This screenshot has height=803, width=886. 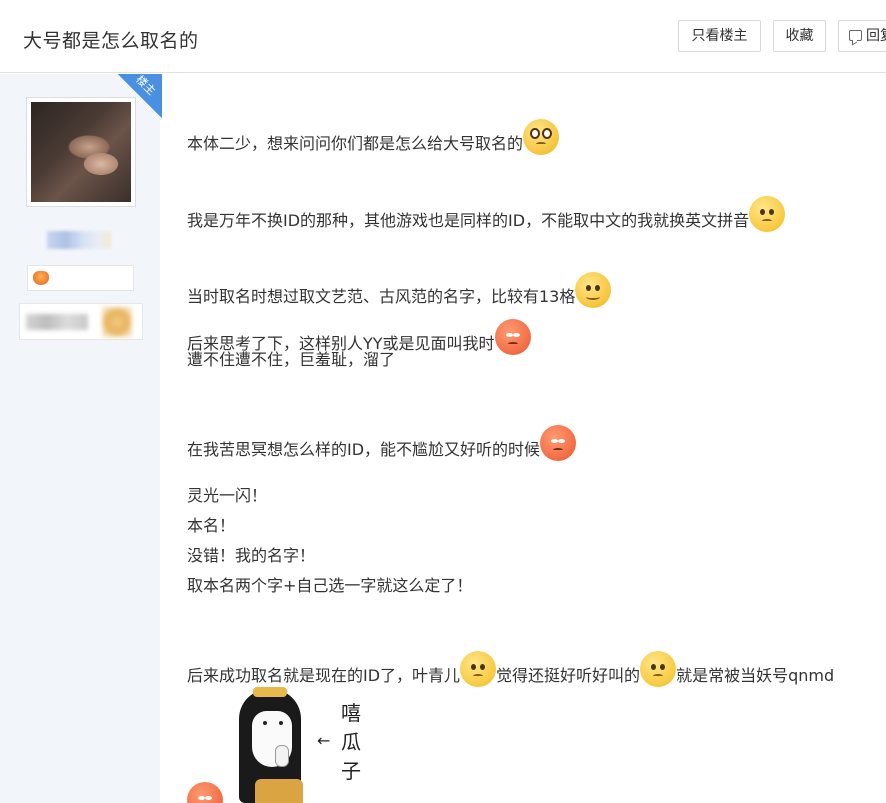 I want to click on arrow-left-icon: ←, so click(x=324, y=740).